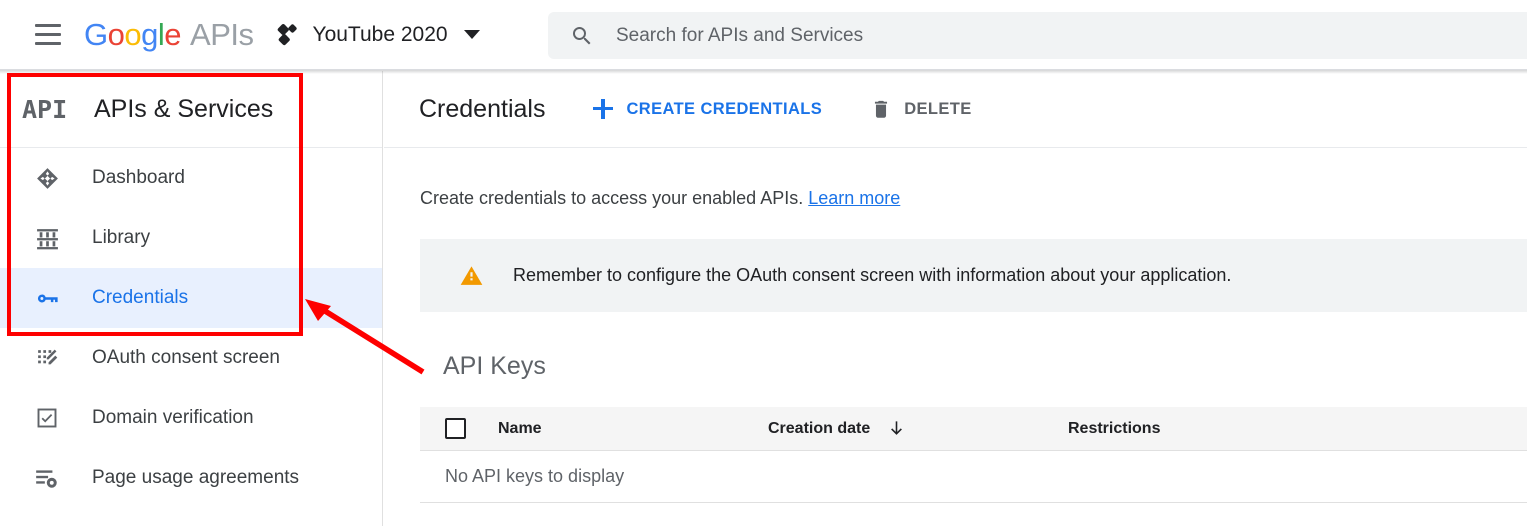 Image resolution: width=1527 pixels, height=526 pixels. What do you see at coordinates (184, 108) in the screenshot?
I see `sidebar-title: APIs & Services` at bounding box center [184, 108].